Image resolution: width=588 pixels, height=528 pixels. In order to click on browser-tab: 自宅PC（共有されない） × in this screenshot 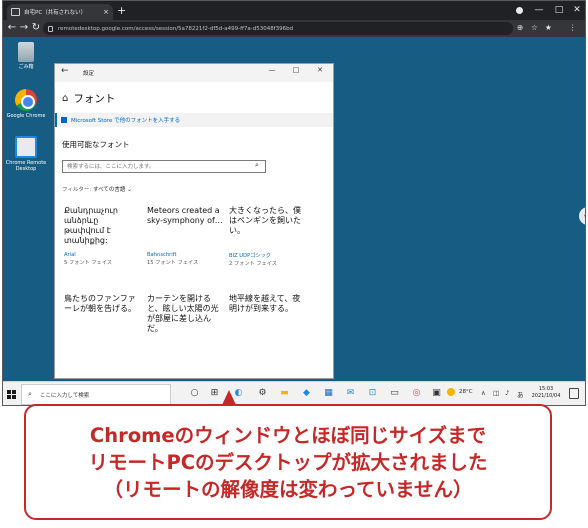, I will do `click(60, 12)`.